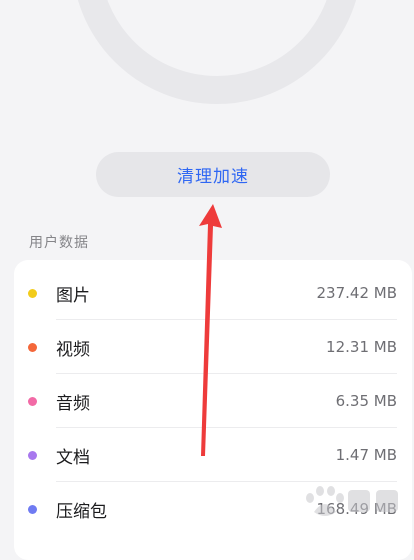 The image size is (414, 560). Describe the element at coordinates (217, 52) in the screenshot. I see `storage-ring` at that location.